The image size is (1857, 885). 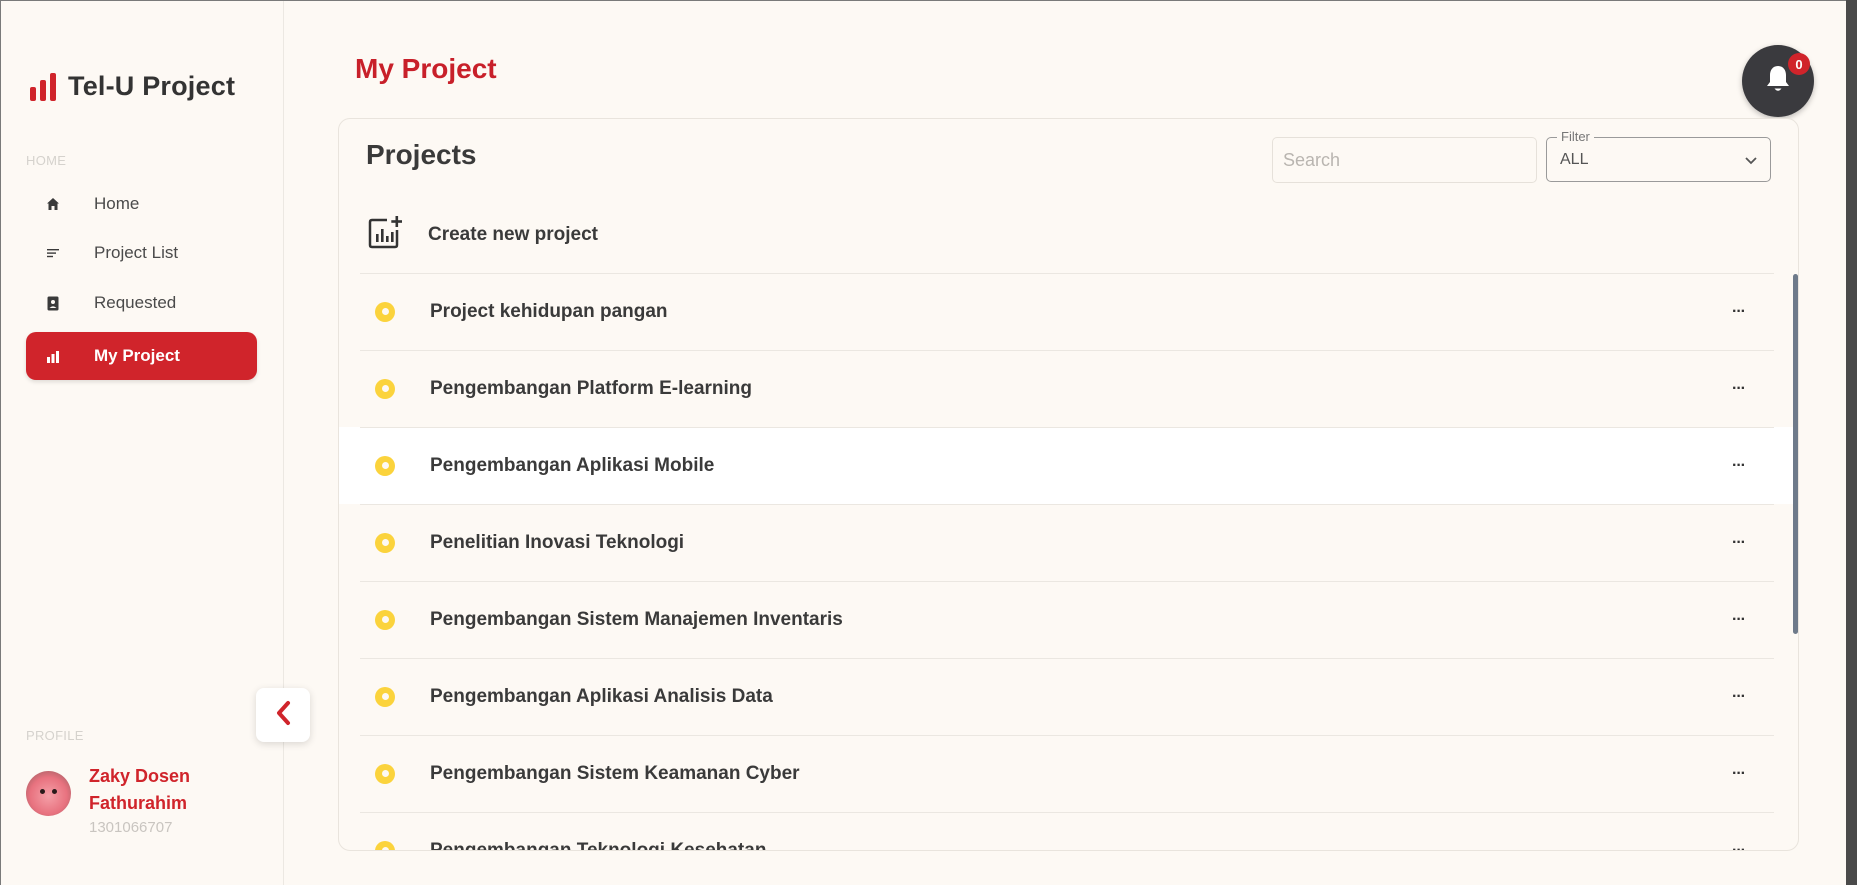 I want to click on sidebar-item-my-project: My Project, so click(x=141, y=356).